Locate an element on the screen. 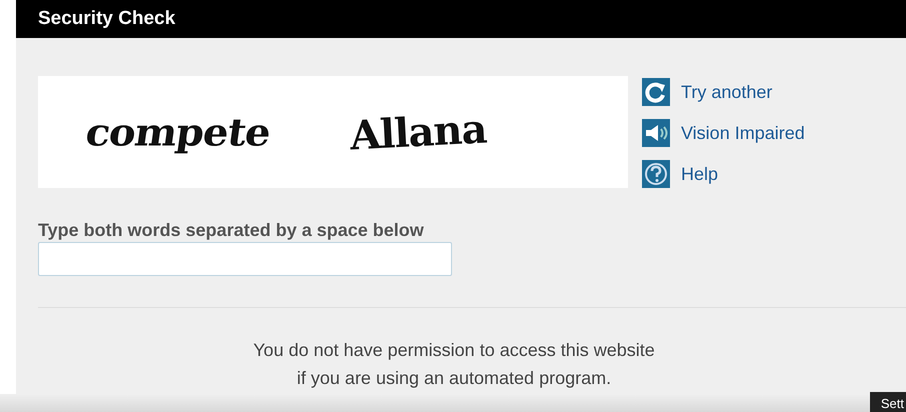  captcha-word: compete is located at coordinates (177, 132).